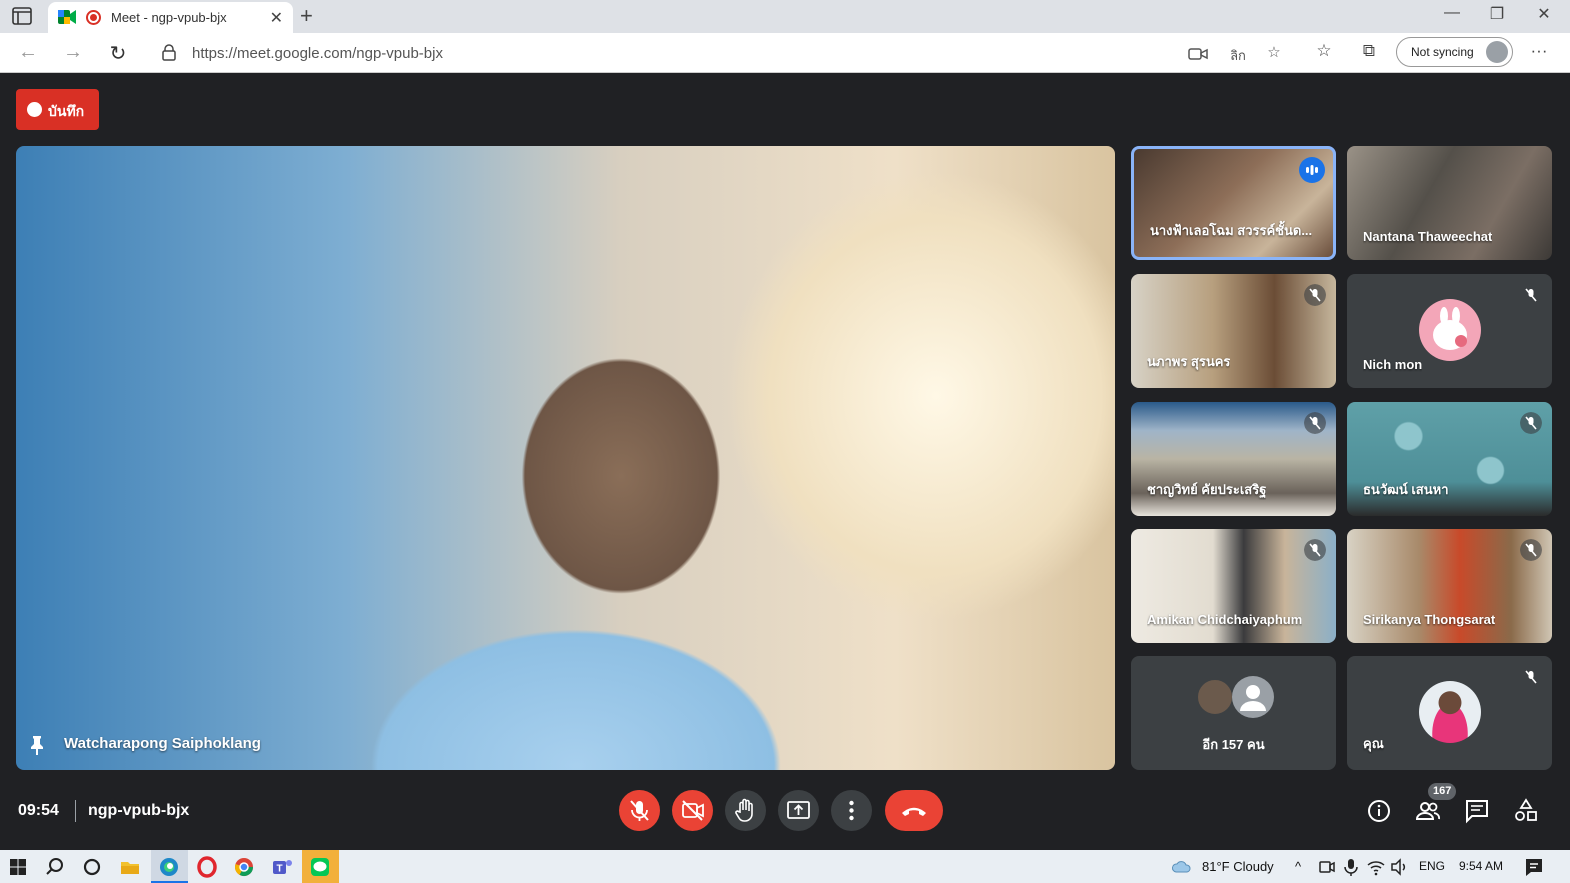 The image size is (1570, 883). I want to click on meeting-info-icon, so click(1379, 811).